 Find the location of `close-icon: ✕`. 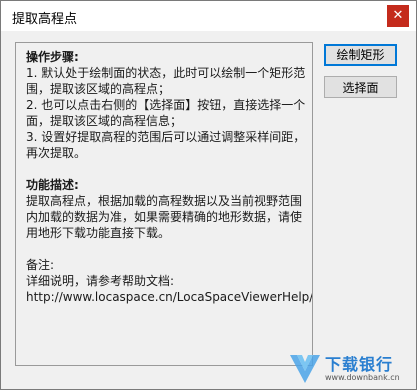

close-icon: ✕ is located at coordinates (398, 15).